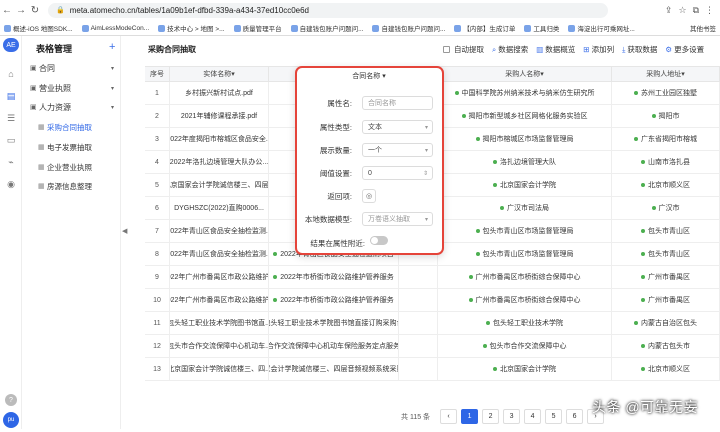 The height and width of the screenshot is (432, 720). Describe the element at coordinates (124, 231) in the screenshot. I see `collapse-sidebar-icon: ◀` at that location.